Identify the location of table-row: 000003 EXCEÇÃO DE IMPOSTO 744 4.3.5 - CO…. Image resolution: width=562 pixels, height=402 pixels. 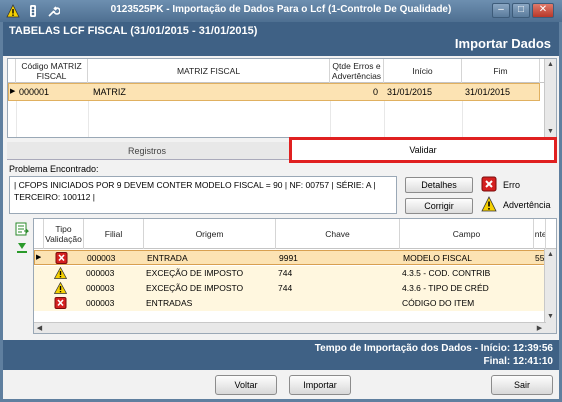
(290, 273).